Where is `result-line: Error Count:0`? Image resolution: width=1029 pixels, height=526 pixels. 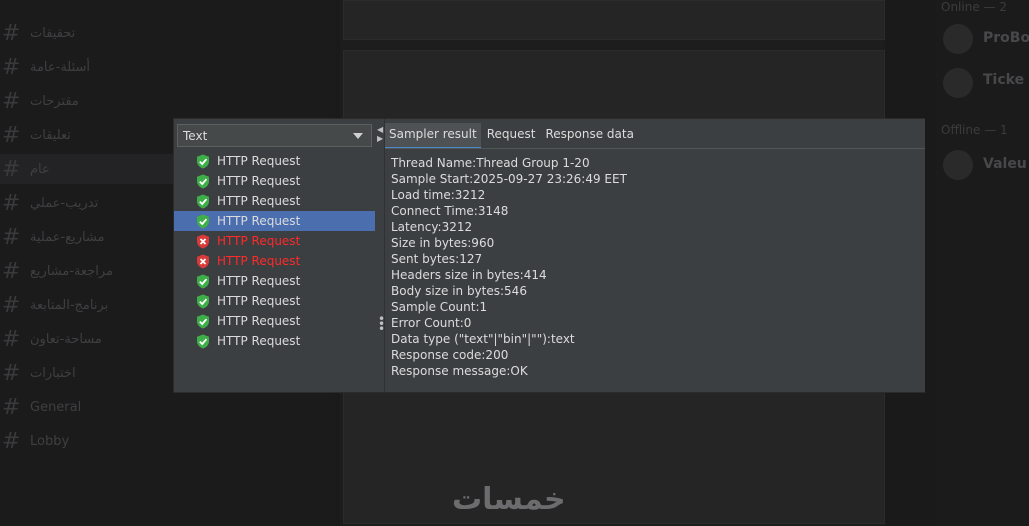 result-line: Error Count:0 is located at coordinates (431, 323).